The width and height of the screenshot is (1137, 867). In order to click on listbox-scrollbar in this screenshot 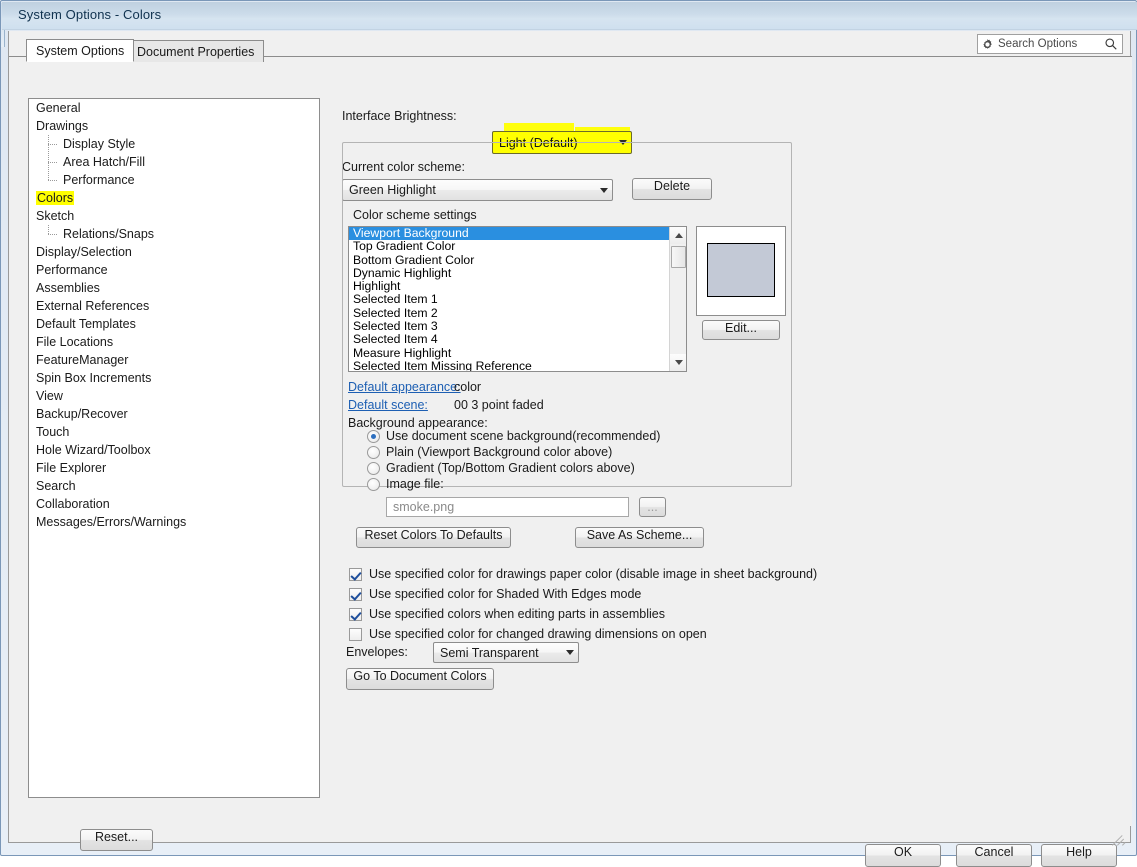, I will do `click(677, 299)`.